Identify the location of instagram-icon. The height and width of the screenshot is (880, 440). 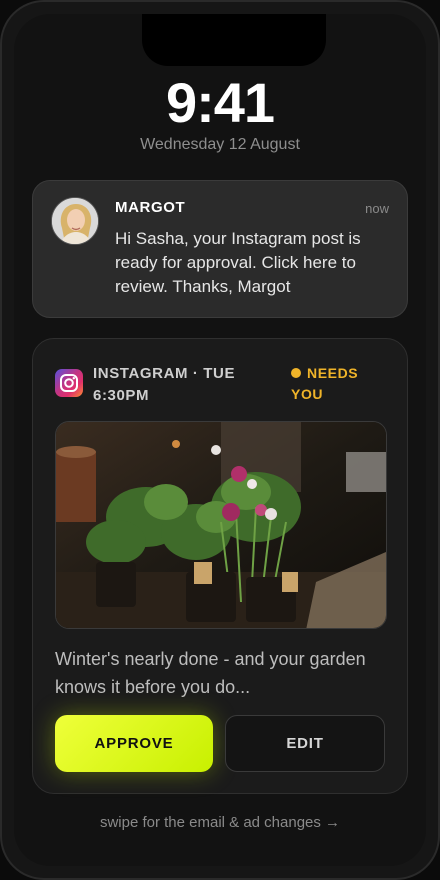
(69, 383).